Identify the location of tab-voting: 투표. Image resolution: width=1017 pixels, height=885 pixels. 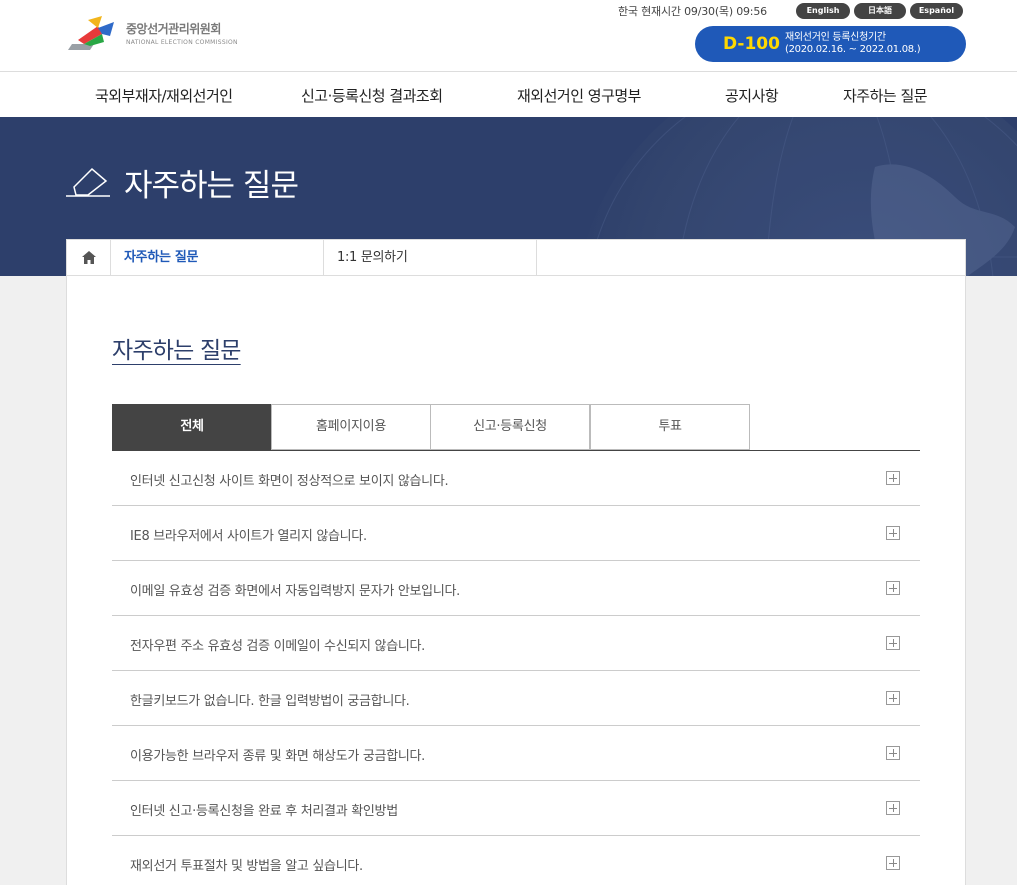
(670, 427).